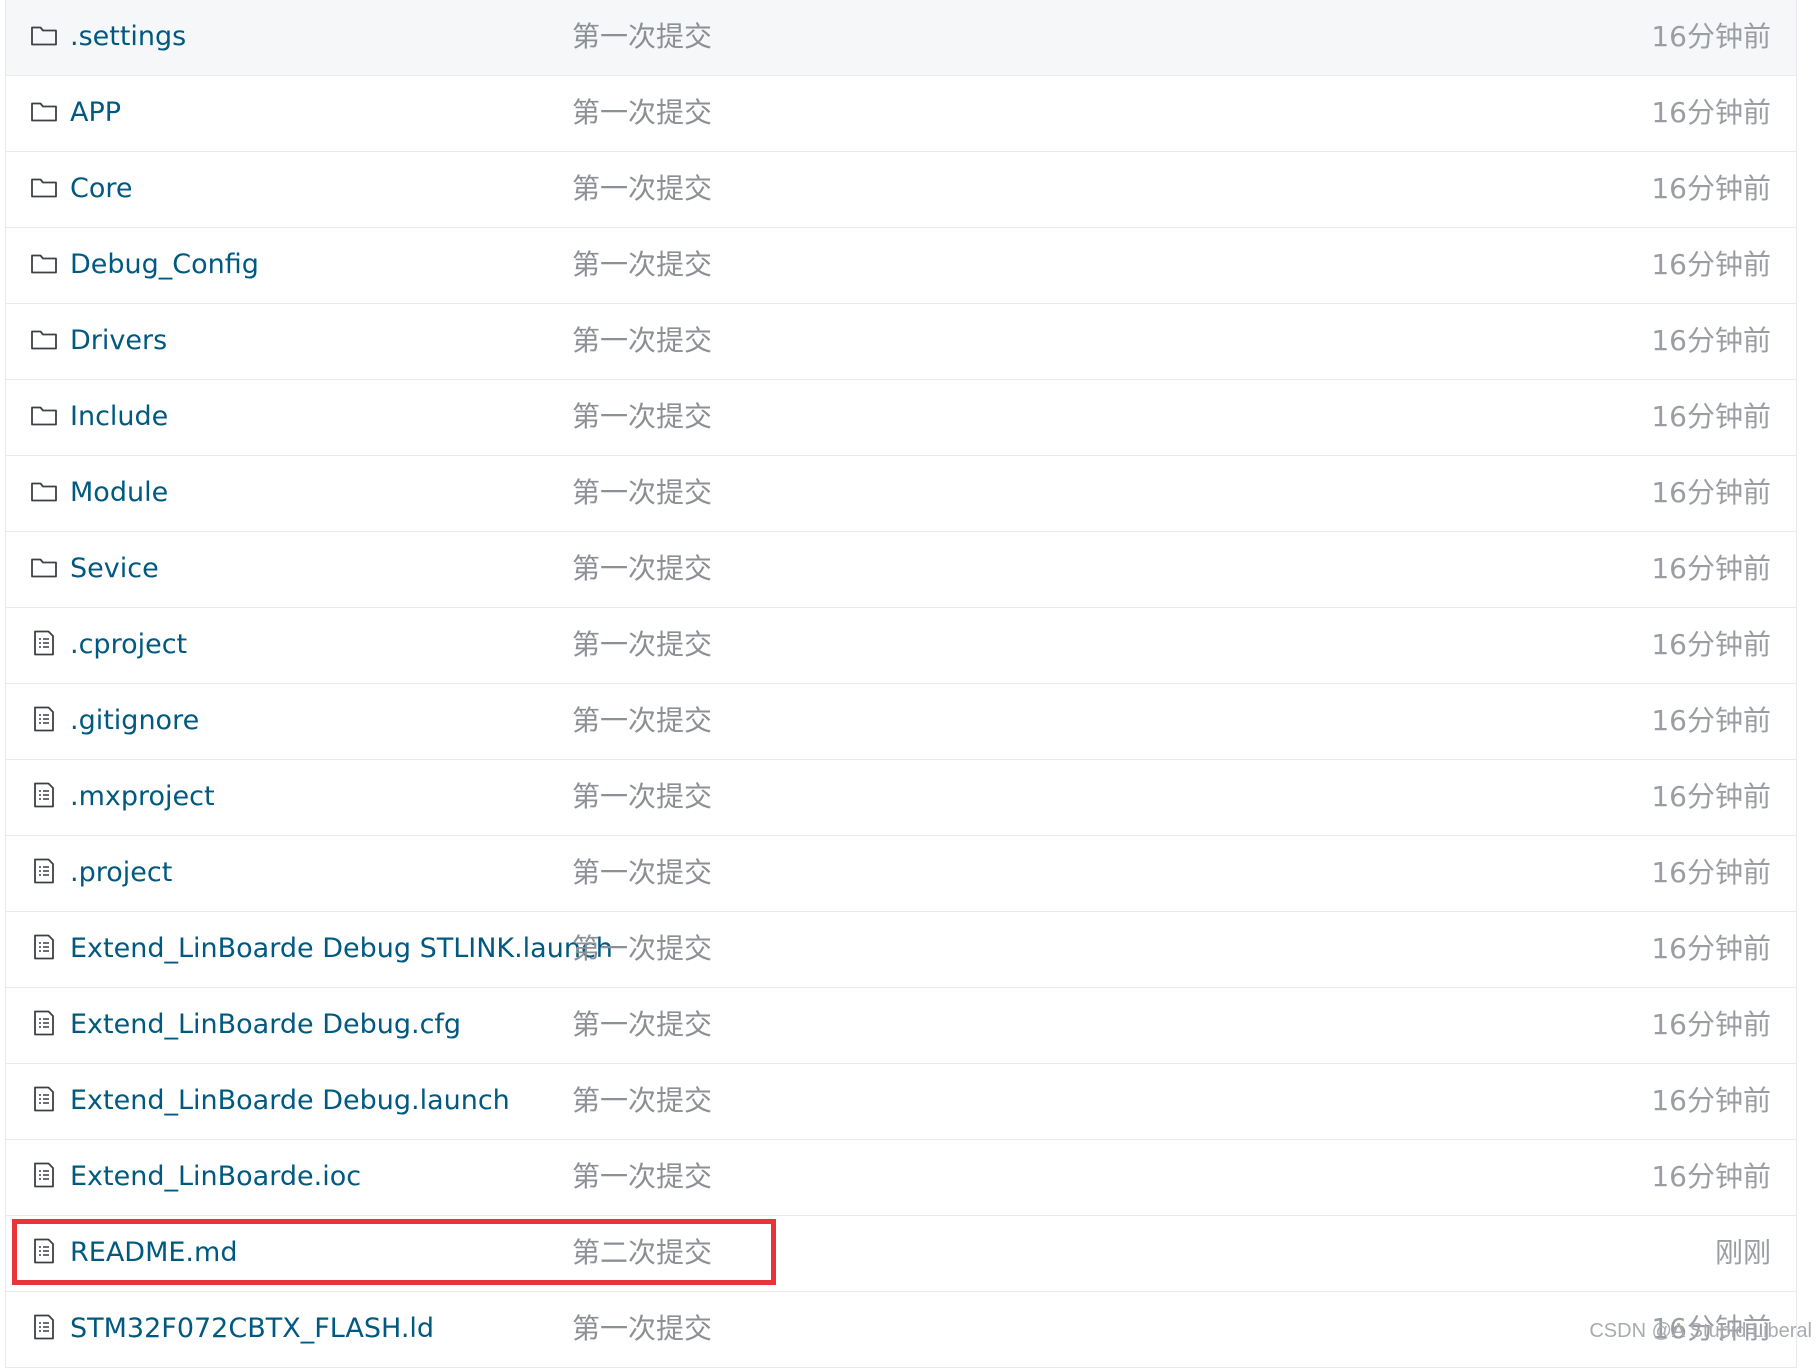 The width and height of the screenshot is (1818, 1368). I want to click on file-row: .mxproject 第一次提交 16分钟前, so click(901, 798).